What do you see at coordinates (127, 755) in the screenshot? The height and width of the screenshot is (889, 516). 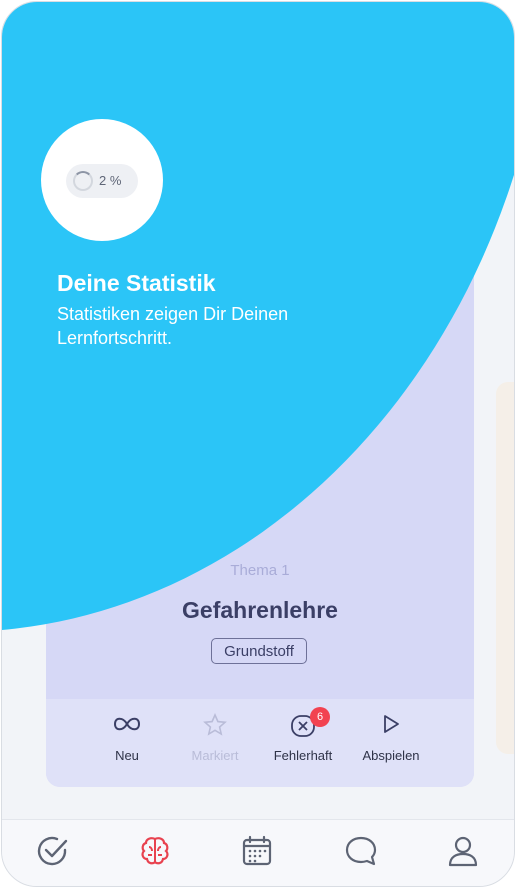 I see `new-label: Neu` at bounding box center [127, 755].